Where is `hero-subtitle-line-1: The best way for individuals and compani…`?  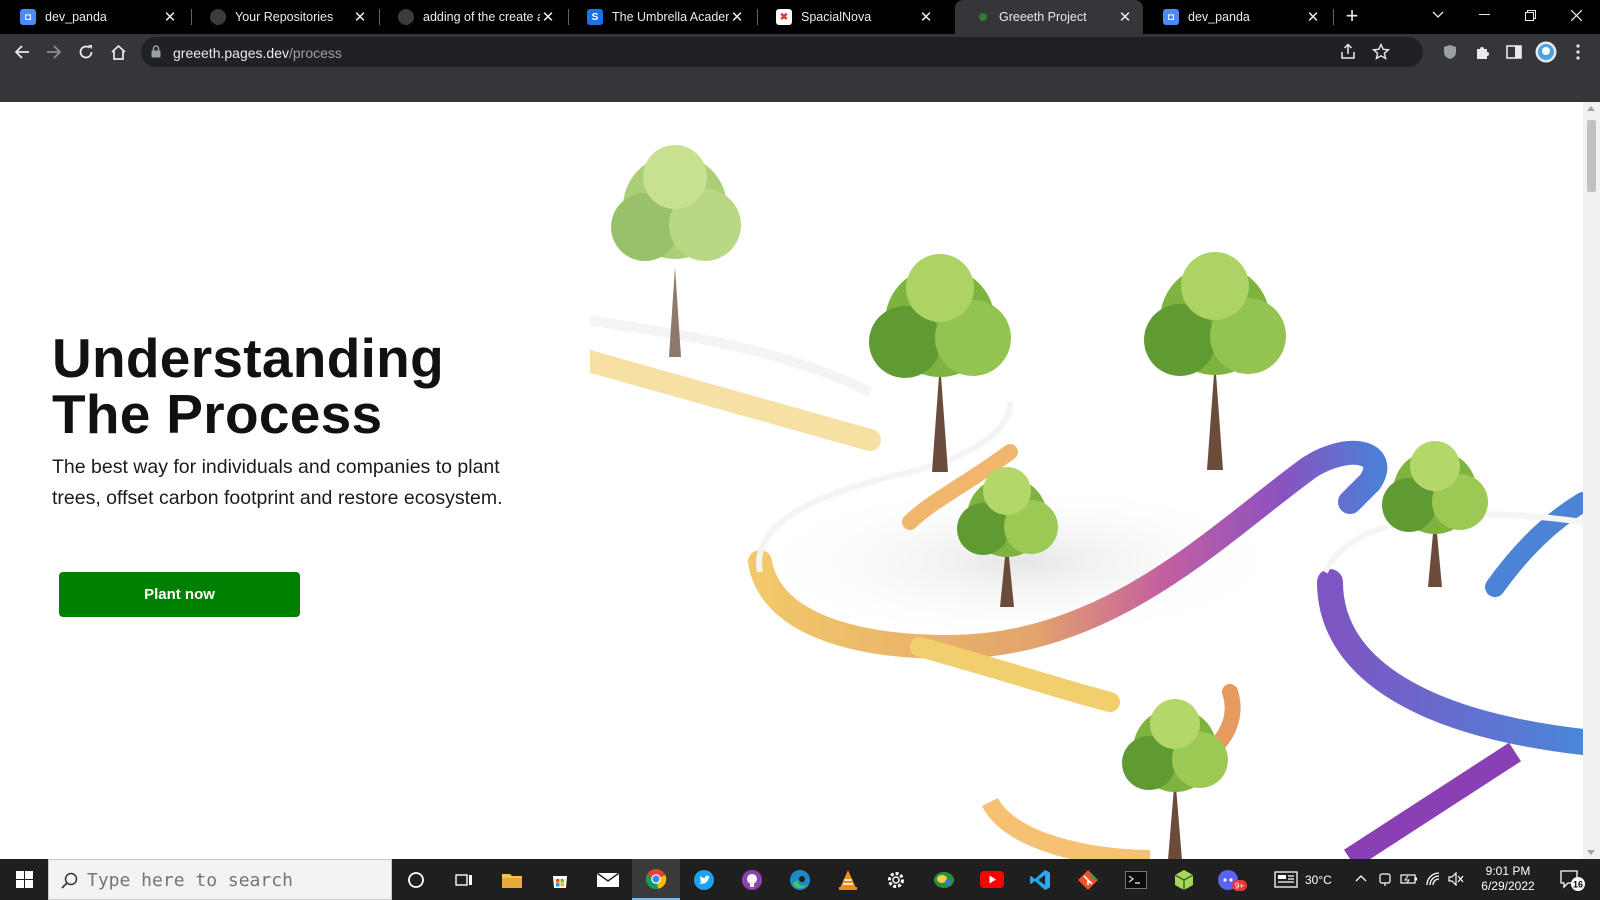
hero-subtitle-line-1: The best way for individuals and compani… is located at coordinates (276, 467).